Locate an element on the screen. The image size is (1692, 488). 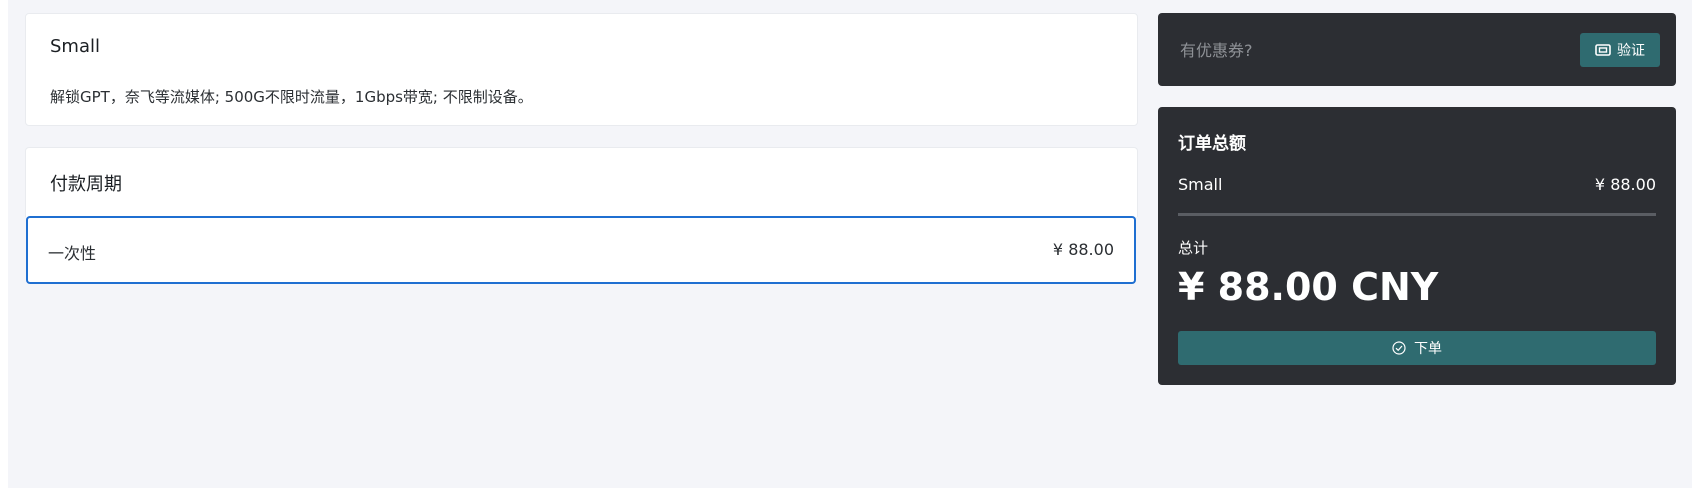
billing-option-one-time: 一次性 ¥ 88.00 is located at coordinates (581, 250).